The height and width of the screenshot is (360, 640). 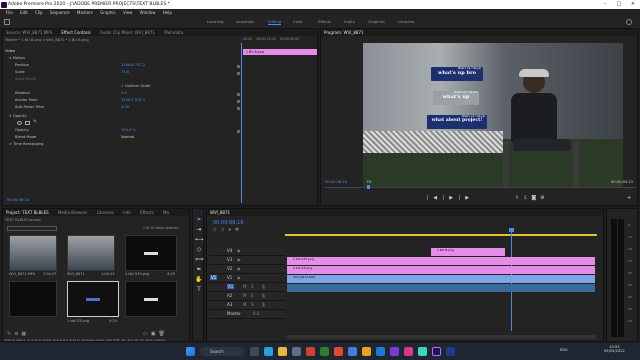 I want to click on new-bin-icon: ▭, so click(x=147, y=334).